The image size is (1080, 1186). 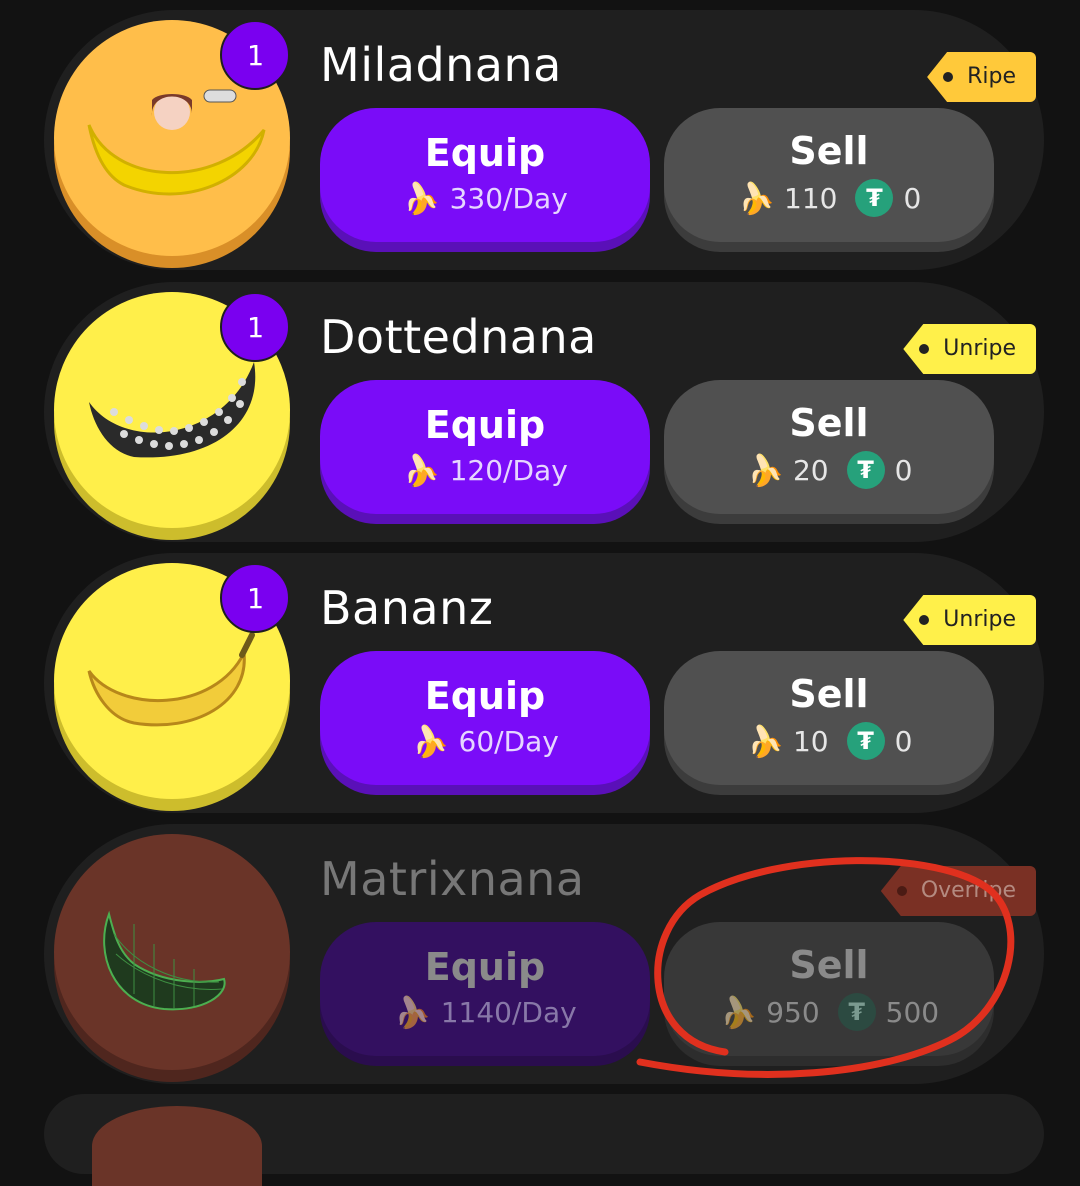 I want to click on equip-button: Equip 🍌 330/Day, so click(x=485, y=175).